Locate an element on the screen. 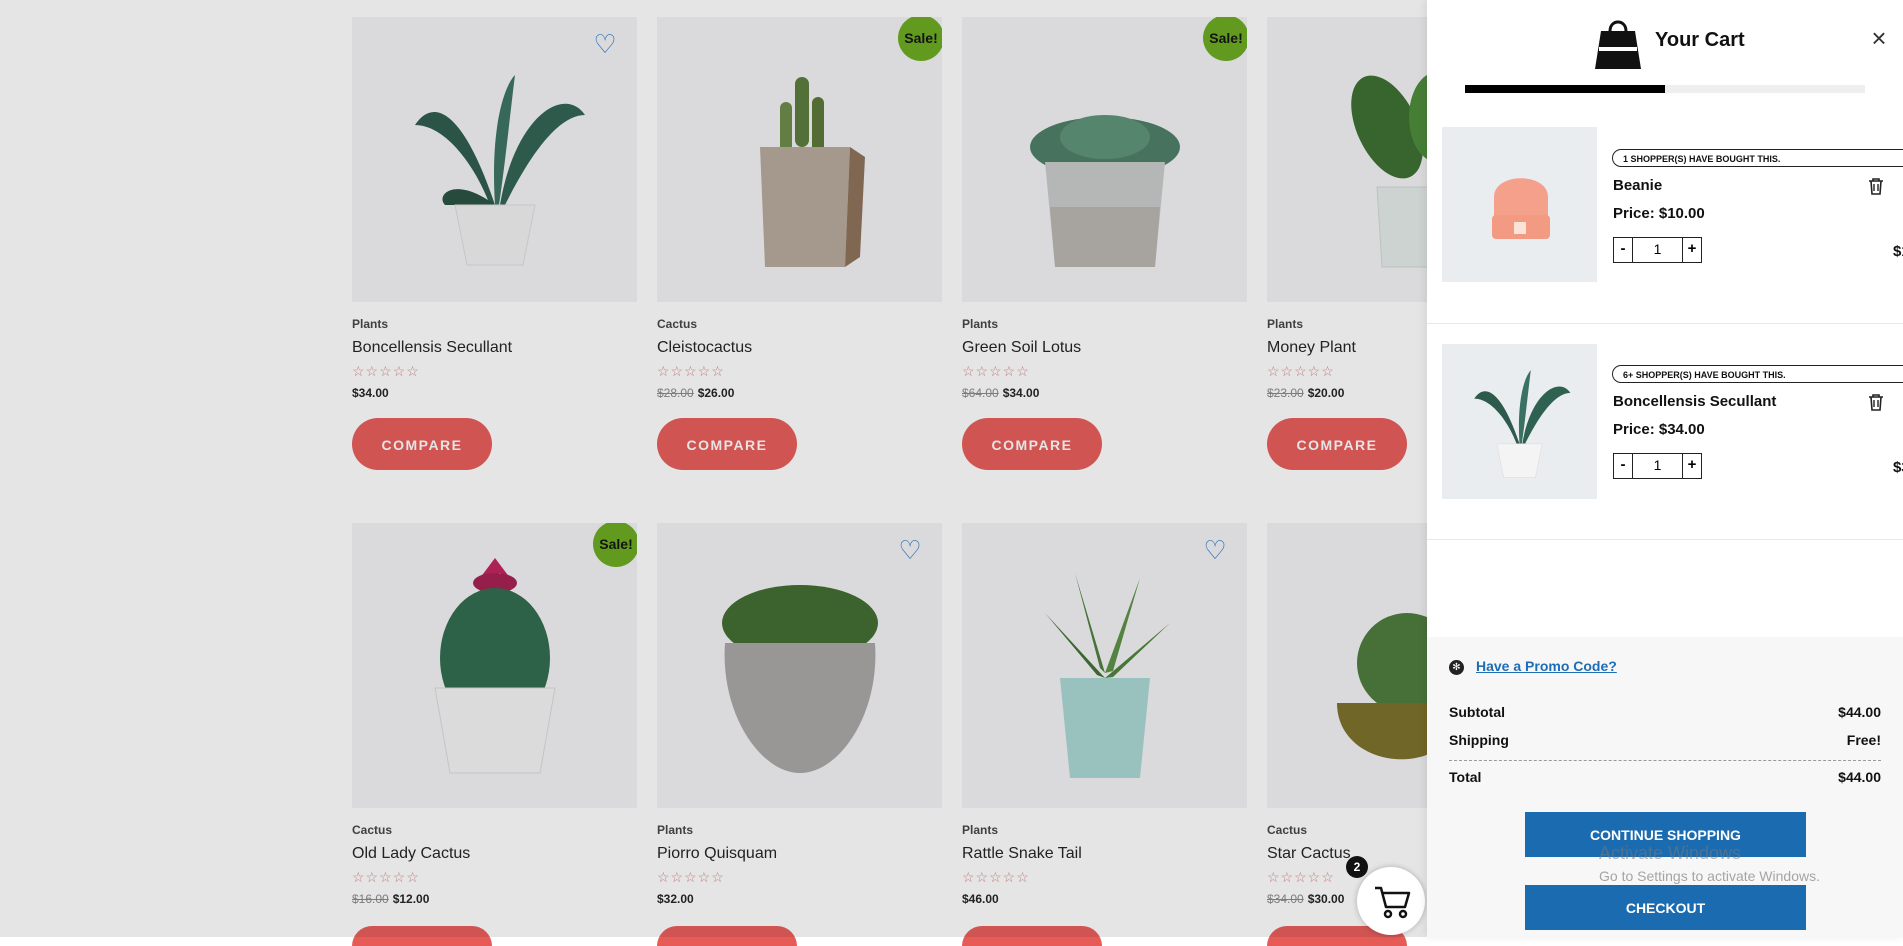 This screenshot has height=946, width=1903. promo-code-link: Have a Promo Code? is located at coordinates (1546, 666).